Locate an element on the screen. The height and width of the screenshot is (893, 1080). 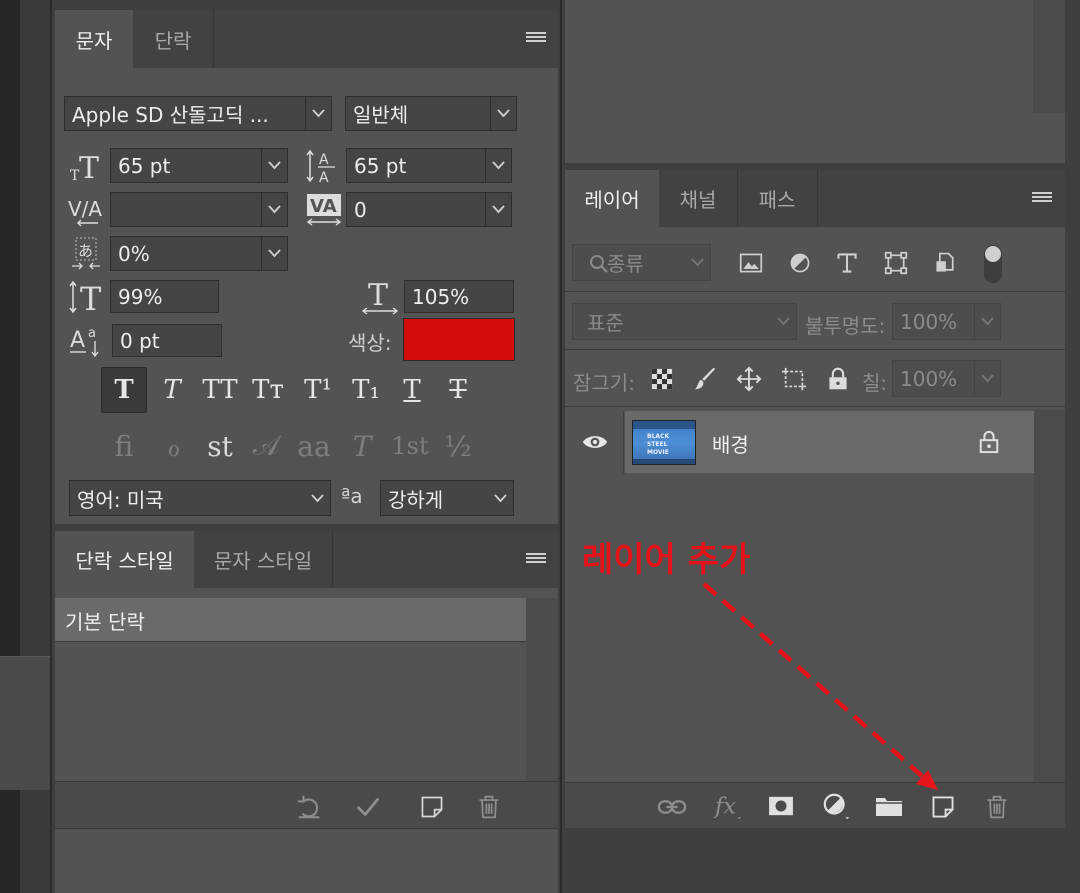
leading-field: 65 pt is located at coordinates (429, 165).